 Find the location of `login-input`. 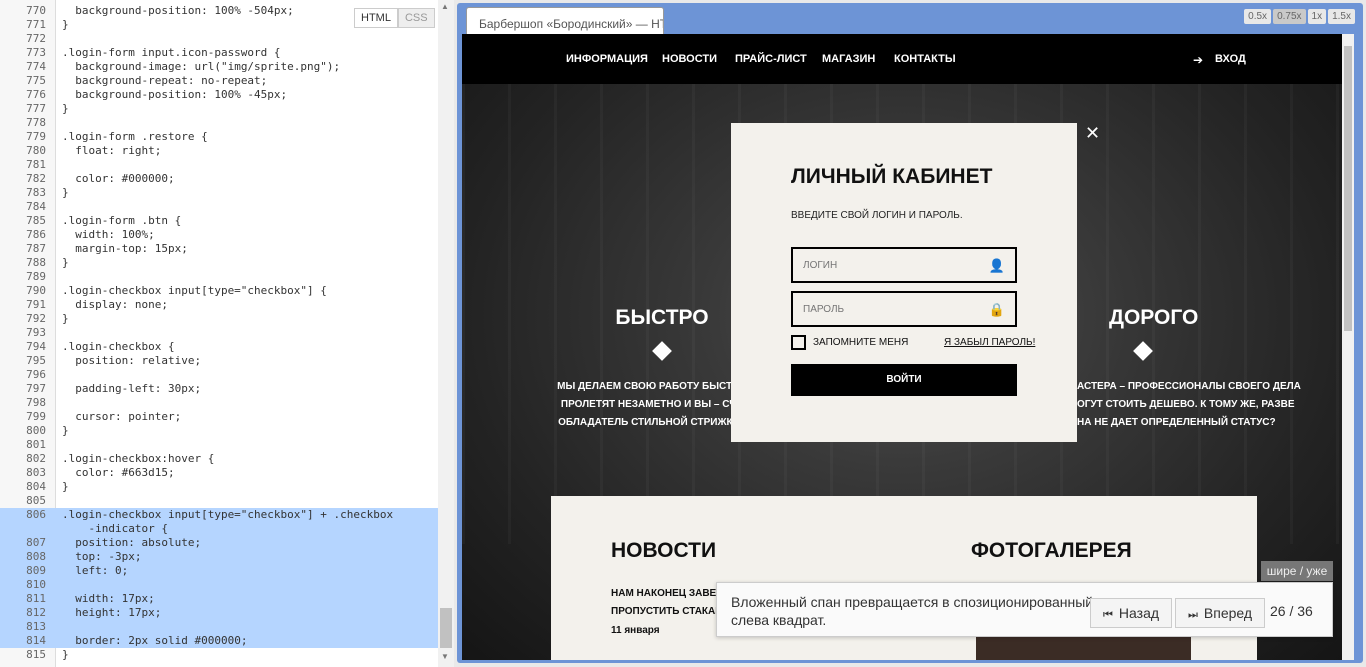

login-input is located at coordinates (888, 265).